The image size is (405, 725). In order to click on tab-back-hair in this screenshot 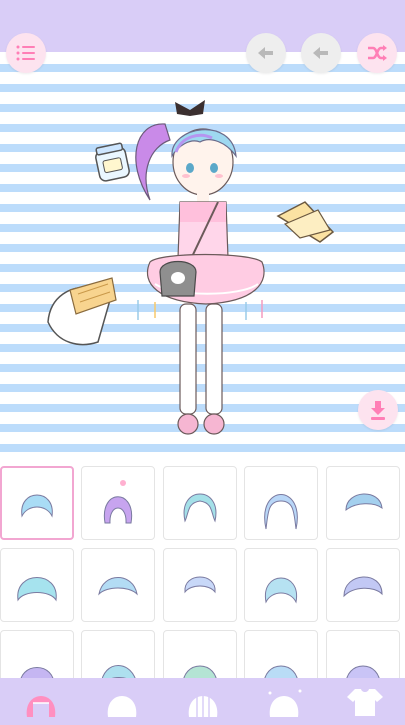, I will do `click(121, 701)`.